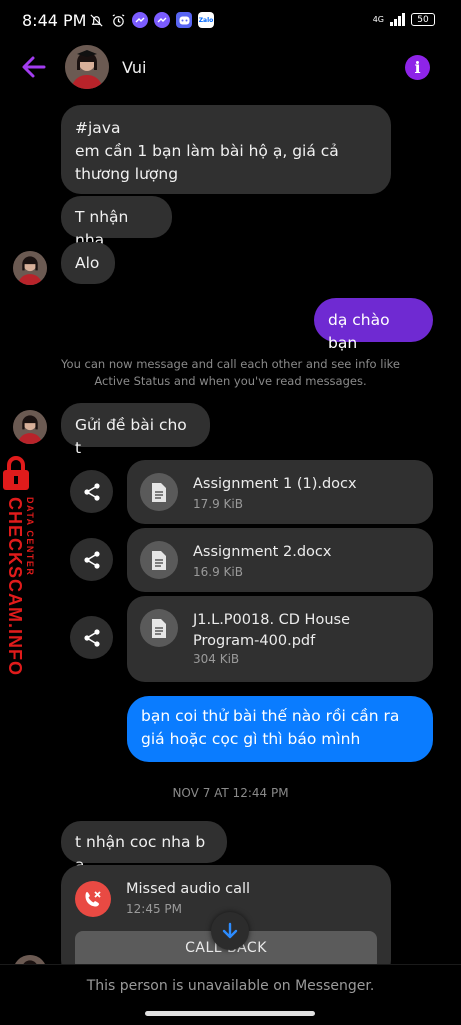 The height and width of the screenshot is (1025, 461). I want to click on discord-icon, so click(184, 20).